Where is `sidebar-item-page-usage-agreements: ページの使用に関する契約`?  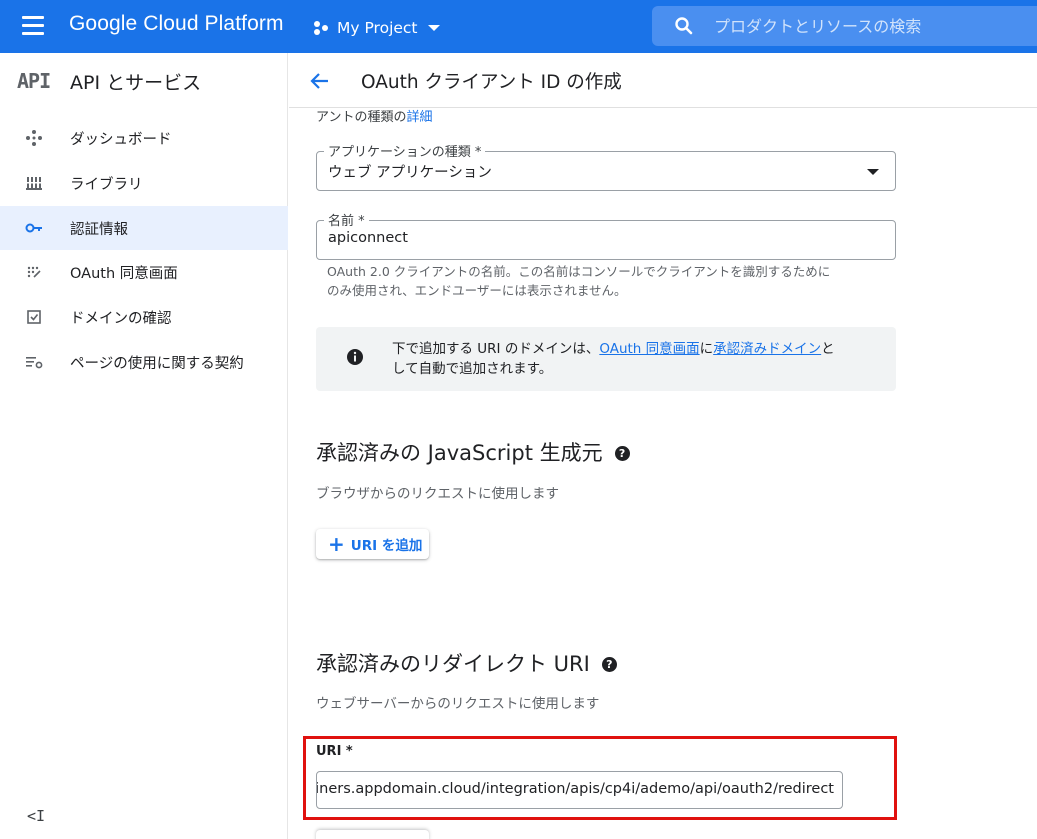
sidebar-item-page-usage-agreements: ページの使用に関する契約 is located at coordinates (144, 362).